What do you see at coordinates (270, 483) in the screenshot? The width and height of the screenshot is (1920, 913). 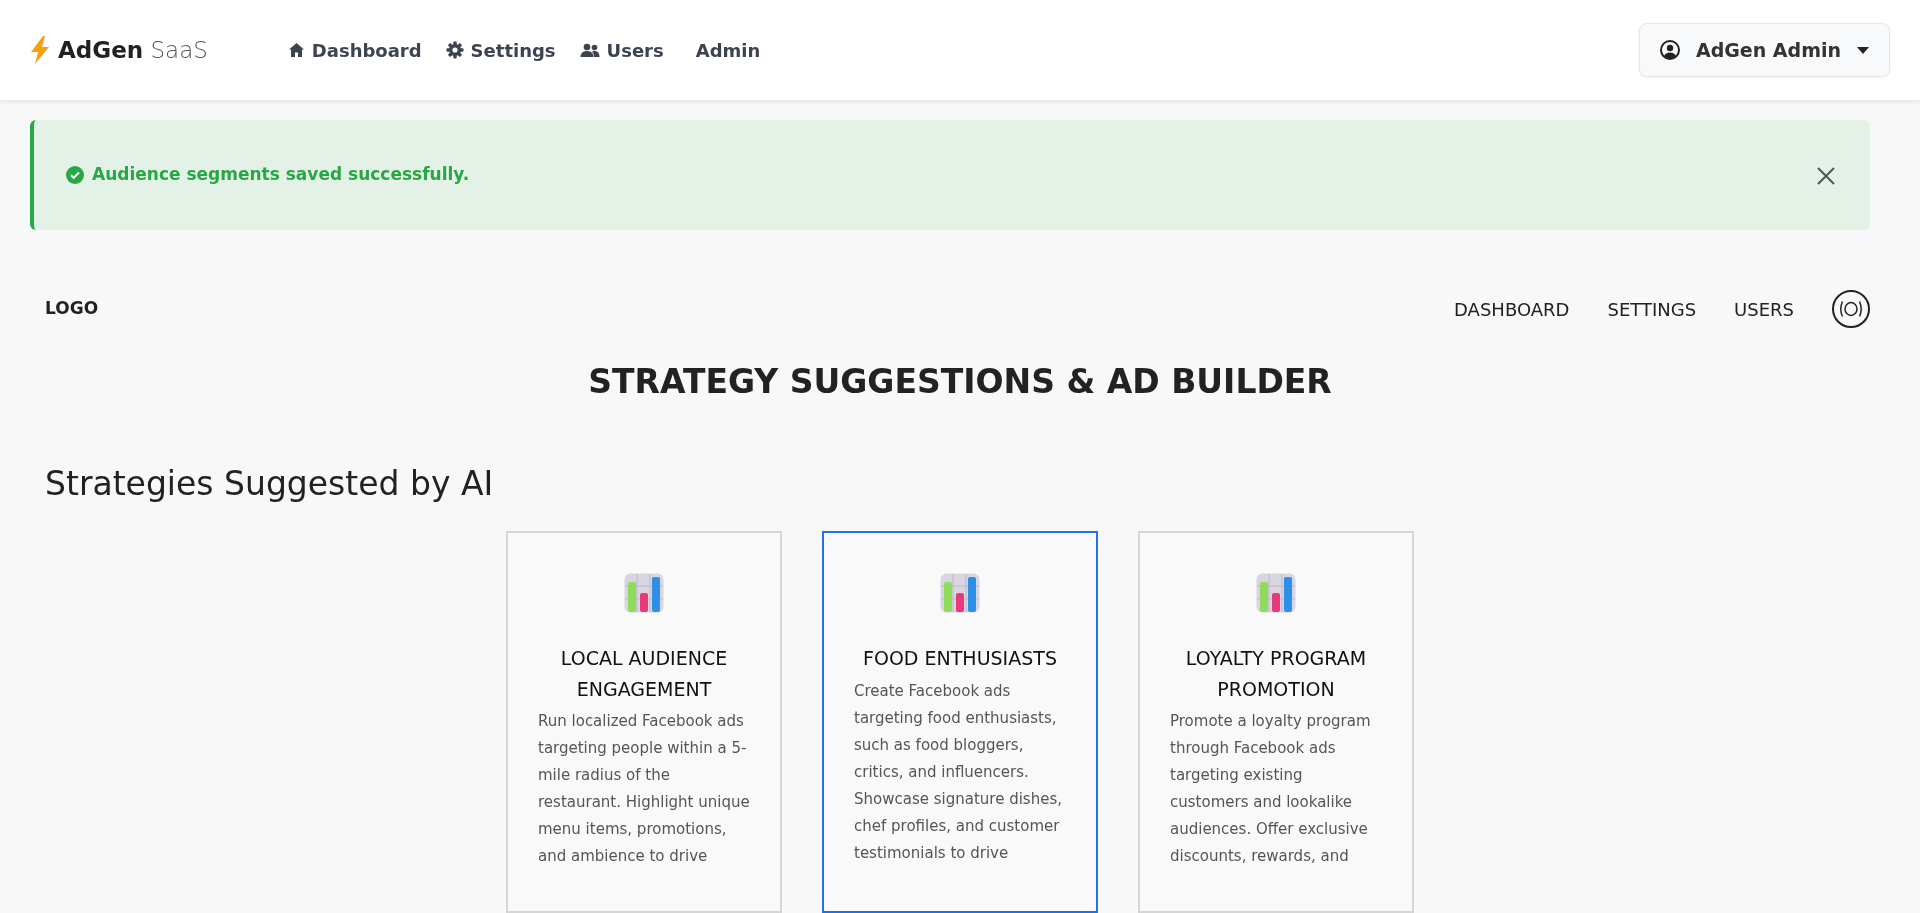 I see `section-title: Strategies Suggested by AI` at bounding box center [270, 483].